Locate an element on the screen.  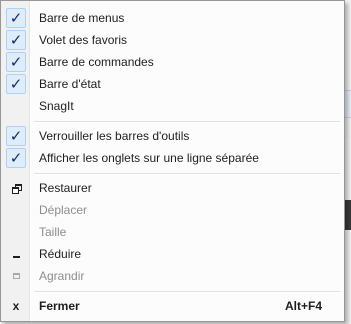
menu-item-label: Barre d'état is located at coordinates (70, 84).